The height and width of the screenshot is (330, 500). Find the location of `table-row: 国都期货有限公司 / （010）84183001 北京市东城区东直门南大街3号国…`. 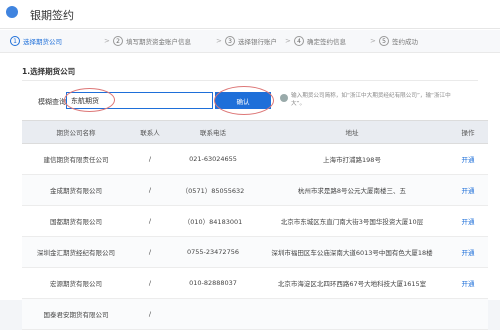

table-row: 国都期货有限公司 / （010）84183001 北京市东城区东直门南大街3号国… is located at coordinates (255, 221).